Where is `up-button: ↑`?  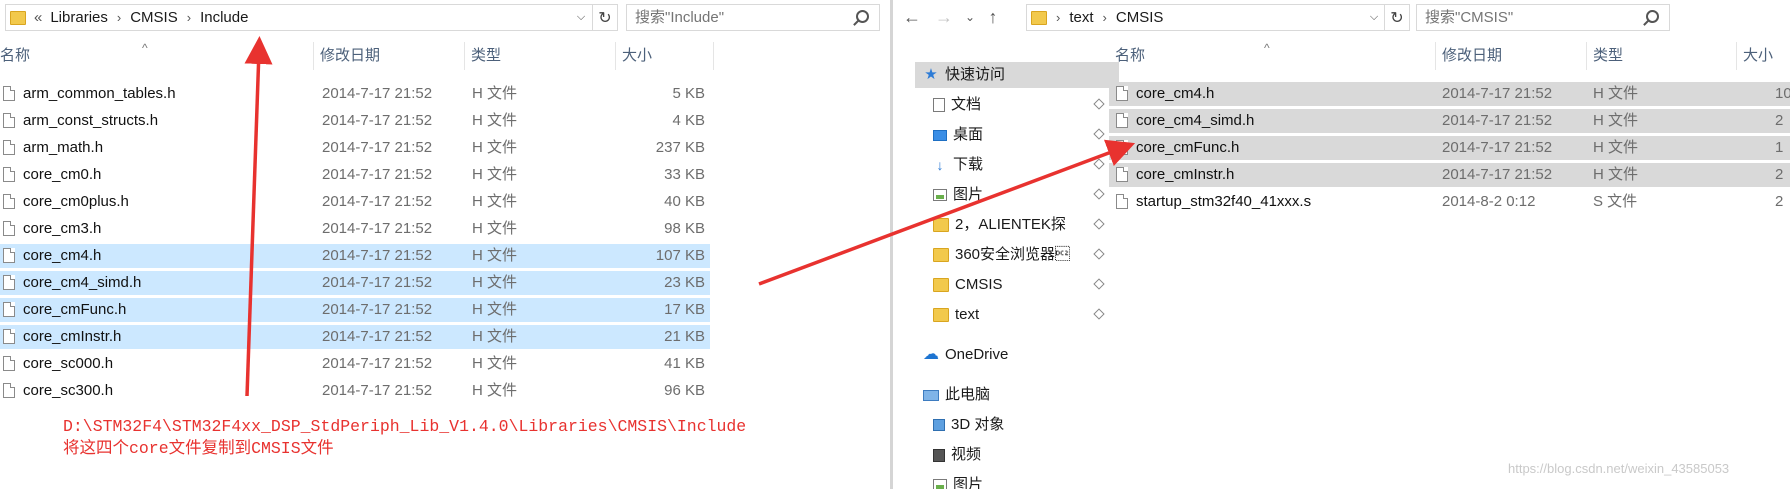
up-button: ↑ is located at coordinates (993, 17).